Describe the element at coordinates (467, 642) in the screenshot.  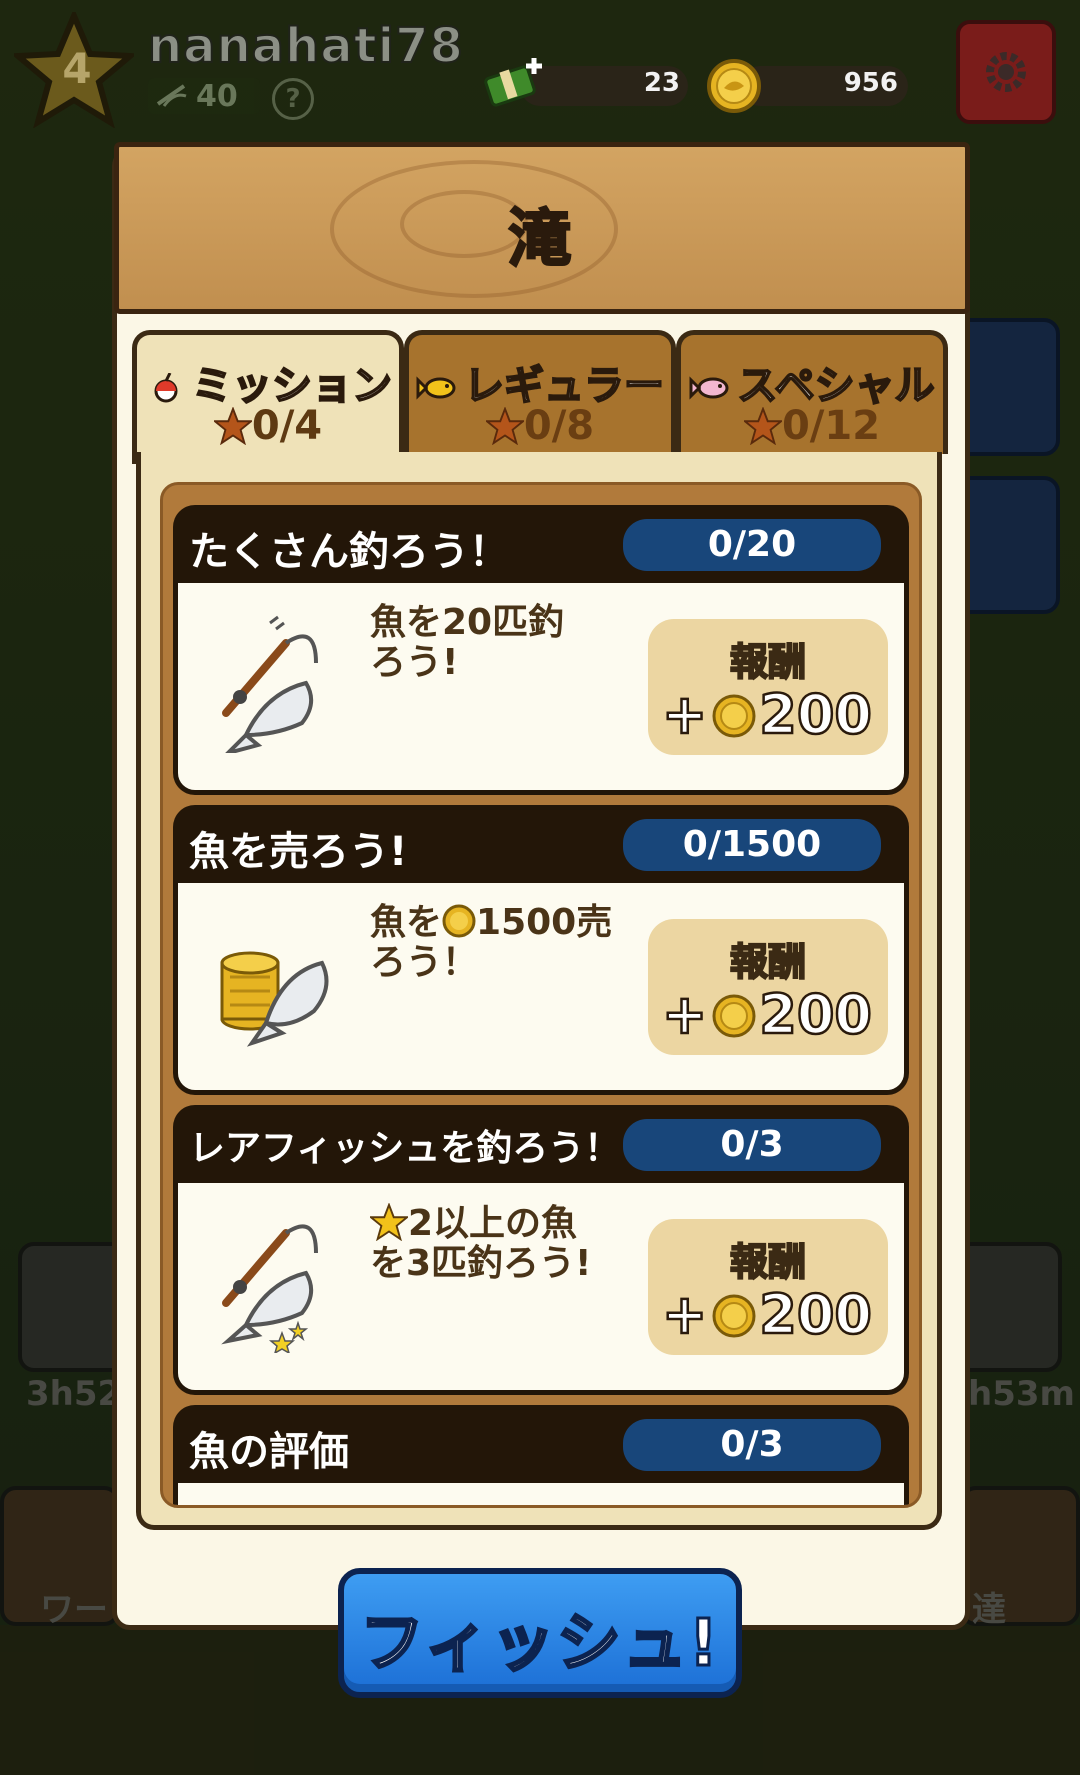
I see `mission-description: 魚を20匹釣 ろう!` at that location.